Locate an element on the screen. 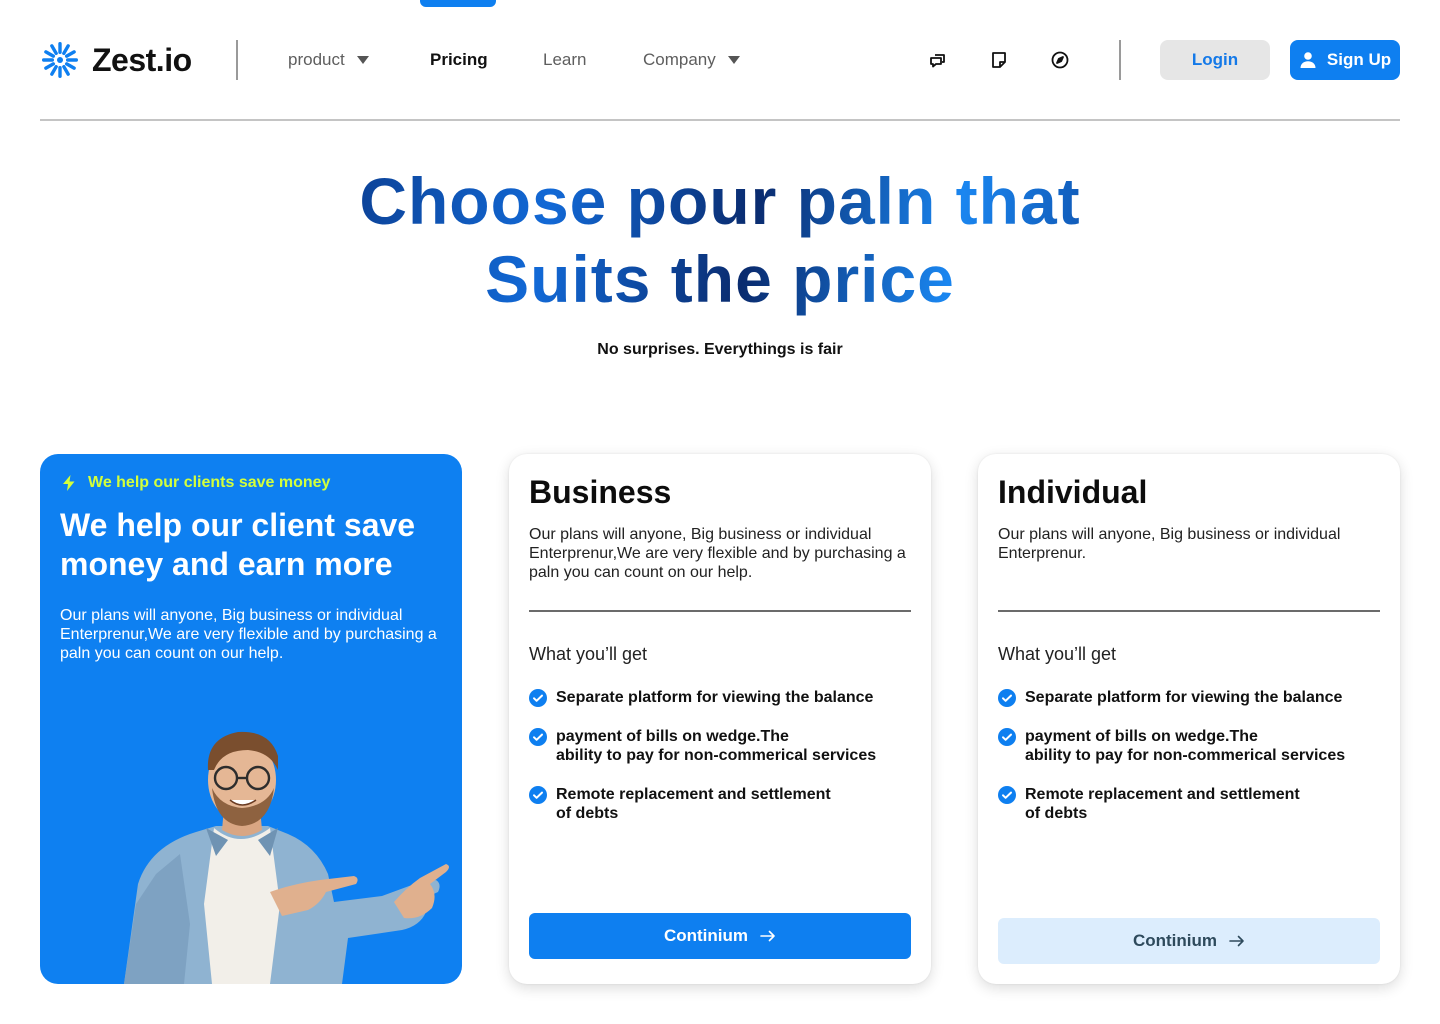  signup-button: Sign Up is located at coordinates (1345, 60).